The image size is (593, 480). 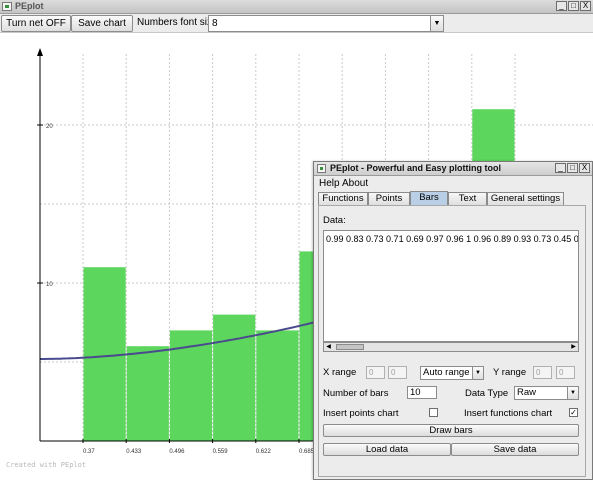 I want to click on x-range-max-field: 0, so click(x=397, y=372).